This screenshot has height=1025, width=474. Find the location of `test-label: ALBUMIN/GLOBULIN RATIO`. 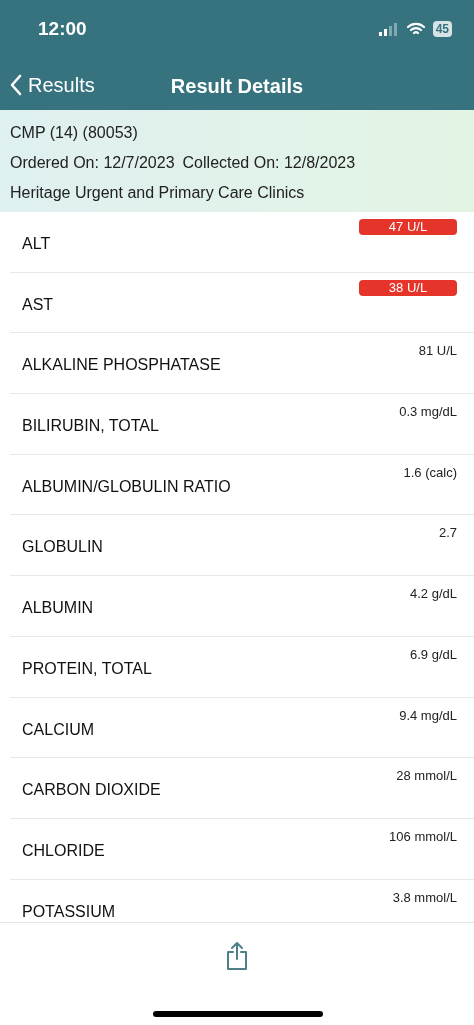

test-label: ALBUMIN/GLOBULIN RATIO is located at coordinates (126, 486).